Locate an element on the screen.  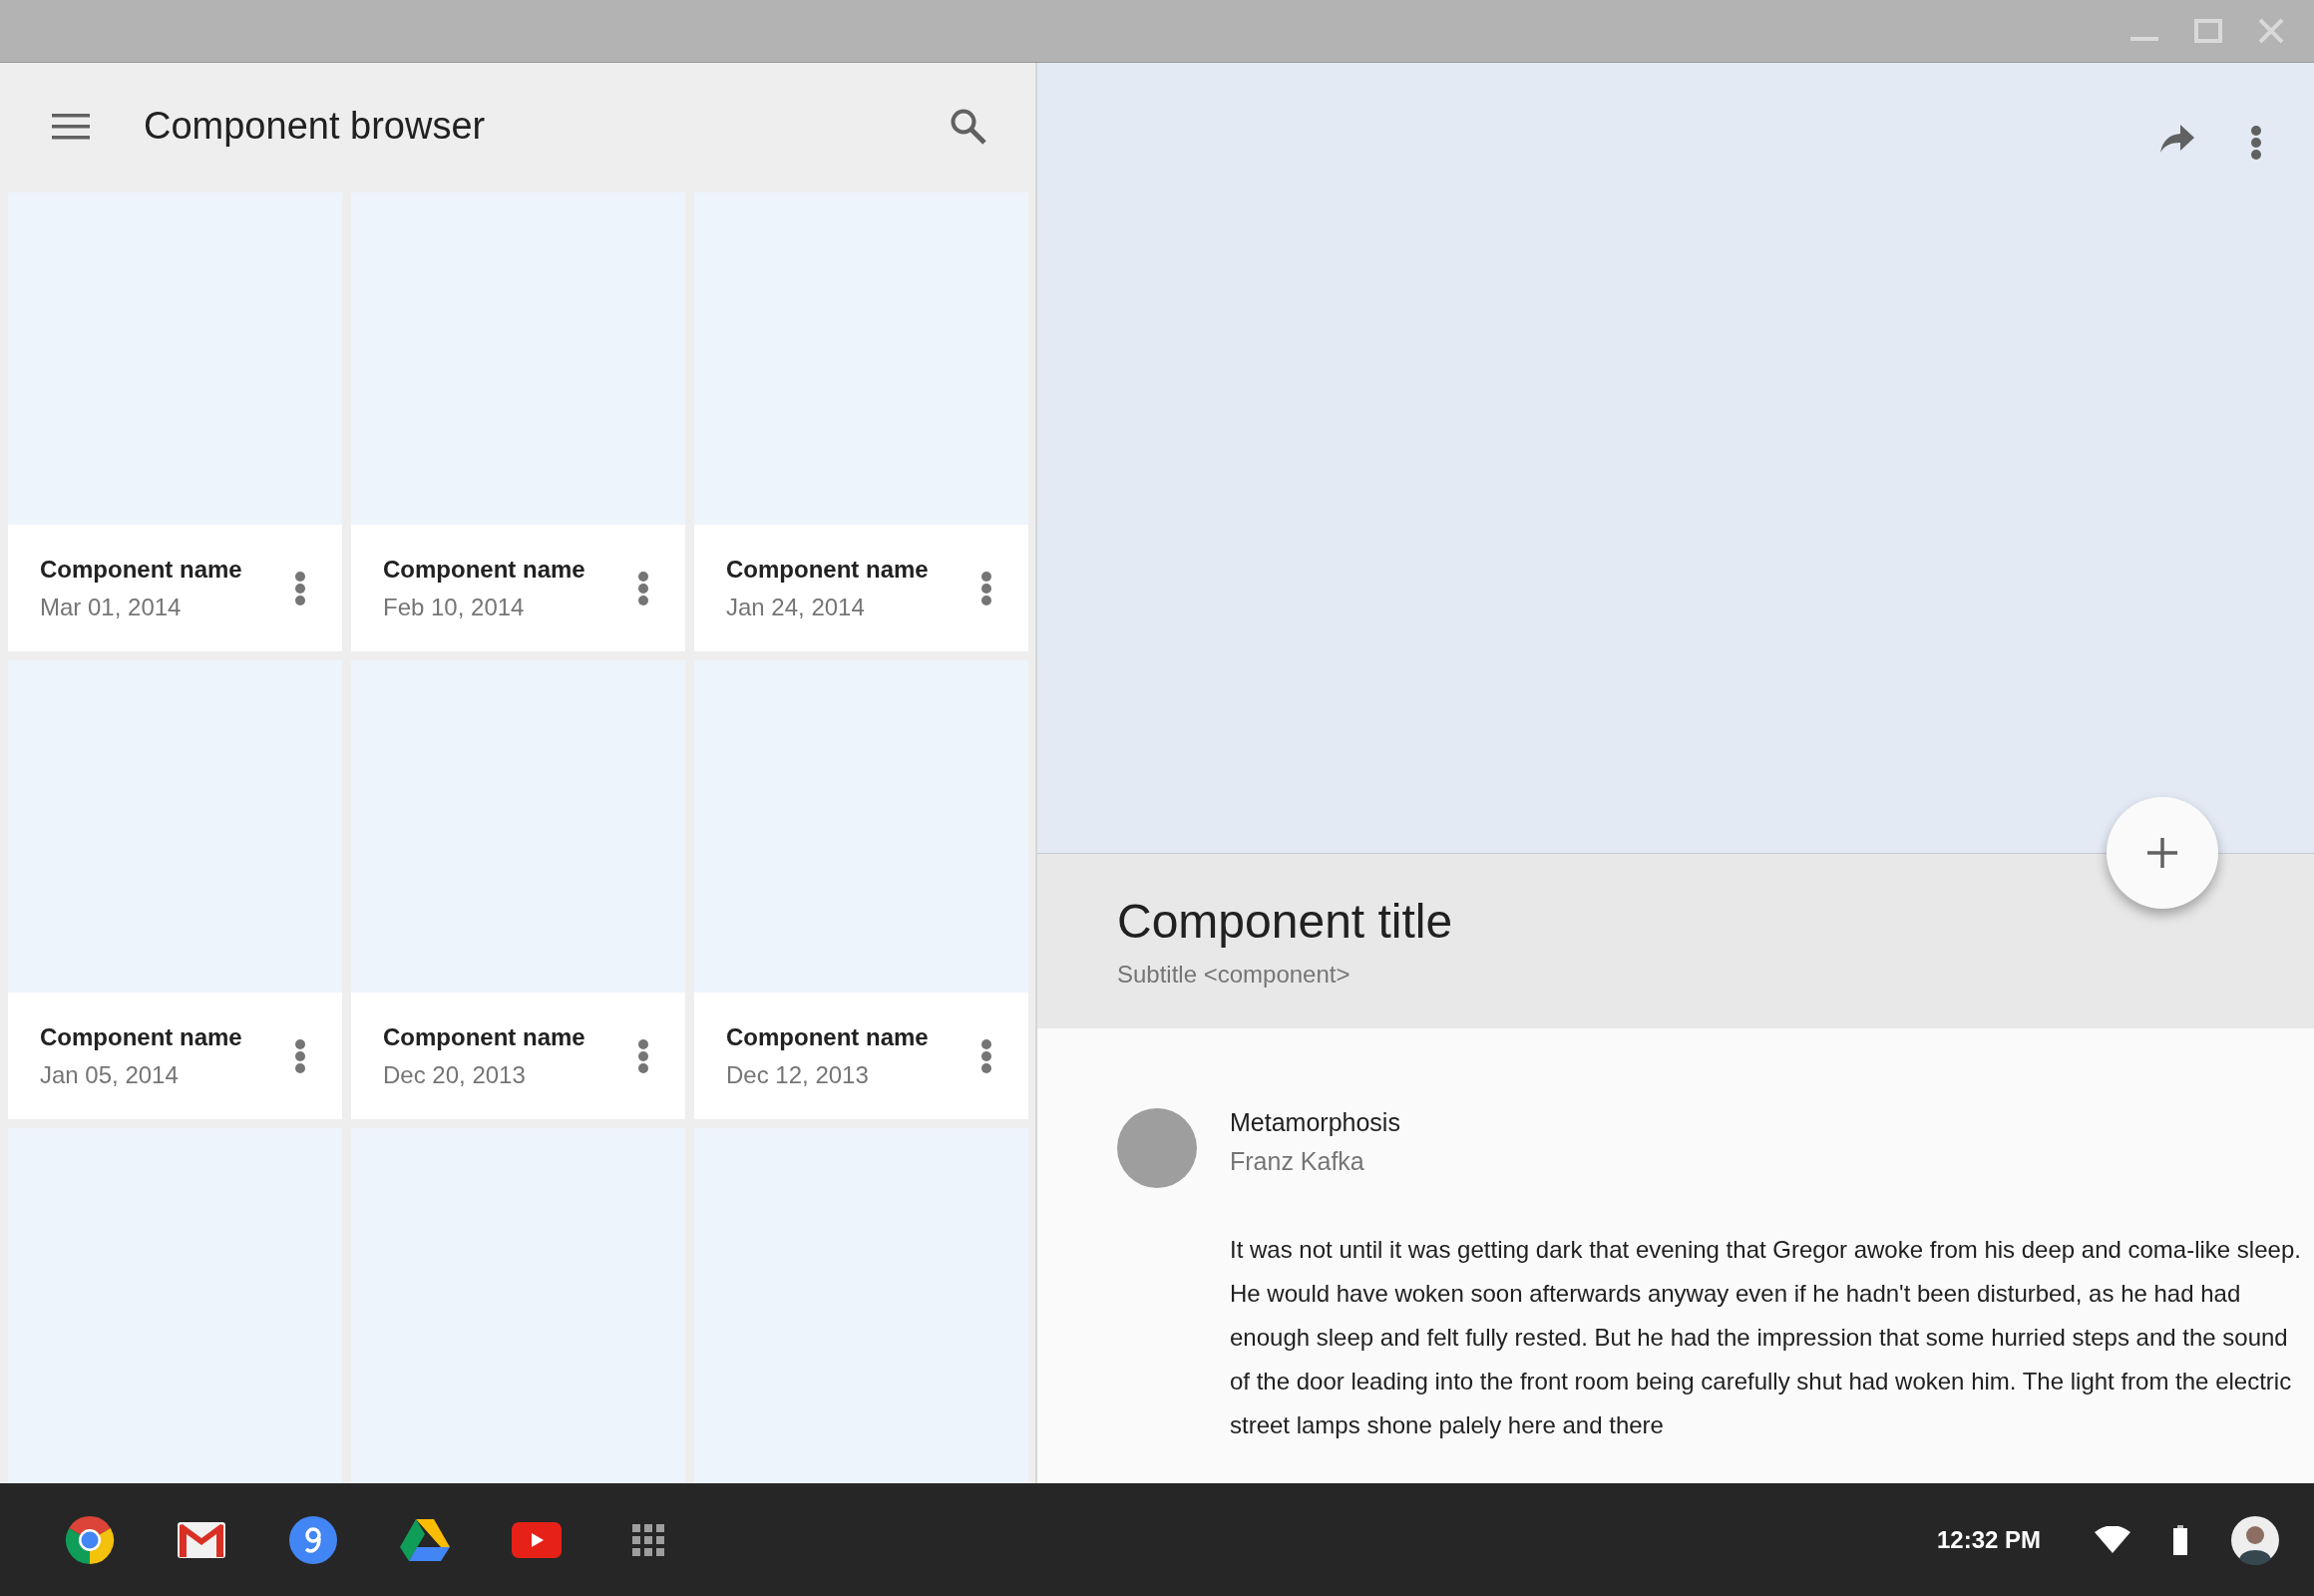
item-author: Franz Kafka is located at coordinates (1297, 1161).